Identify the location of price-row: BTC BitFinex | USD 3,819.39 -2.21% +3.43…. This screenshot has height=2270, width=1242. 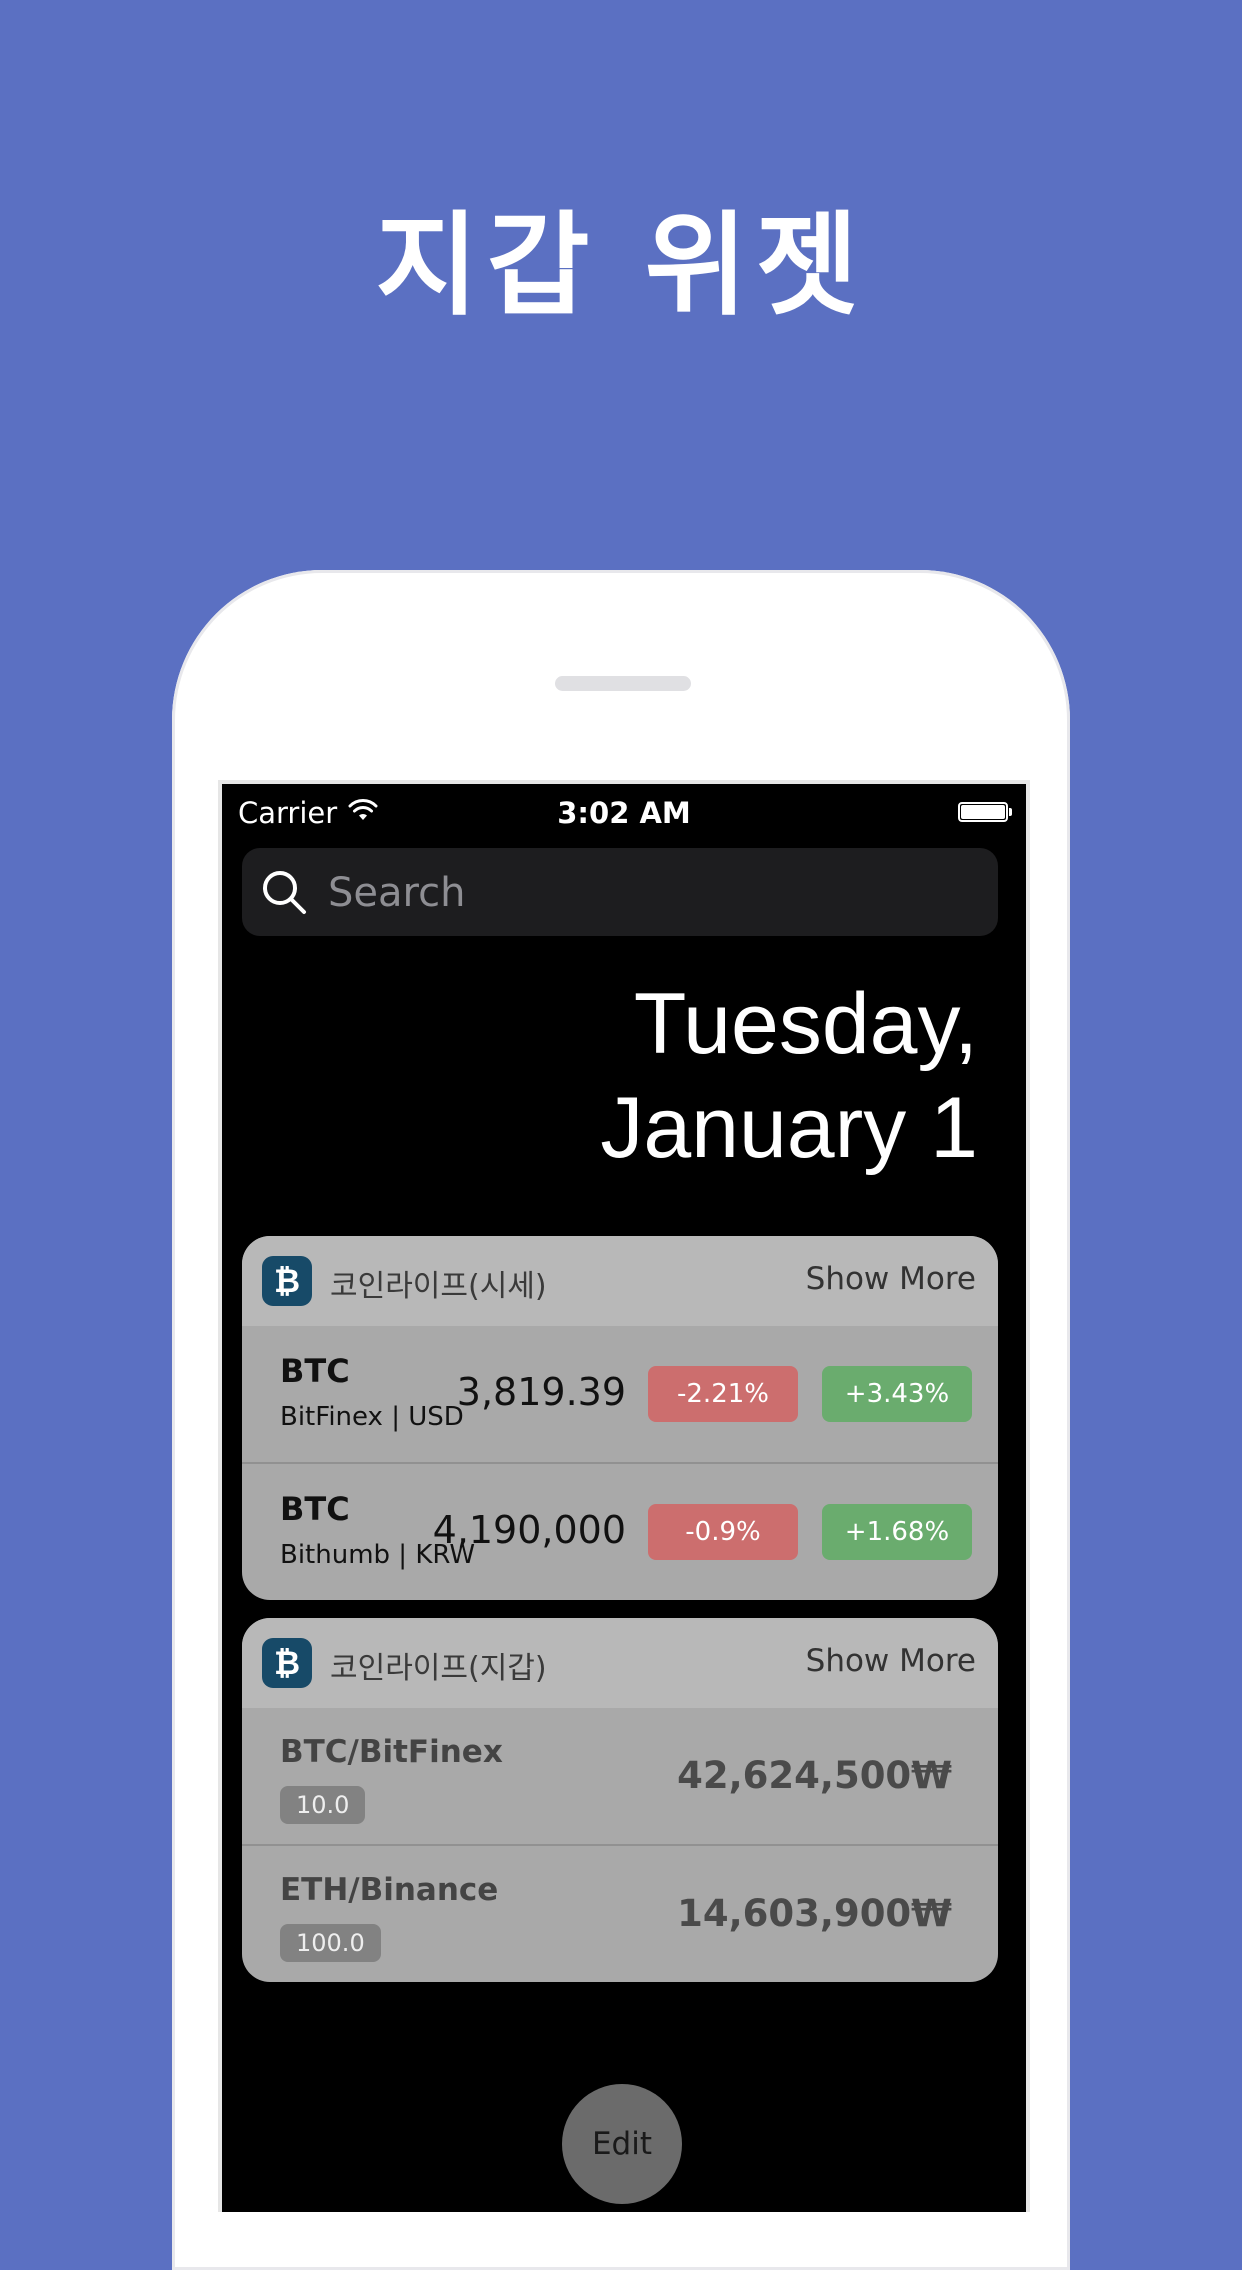
(620, 1394).